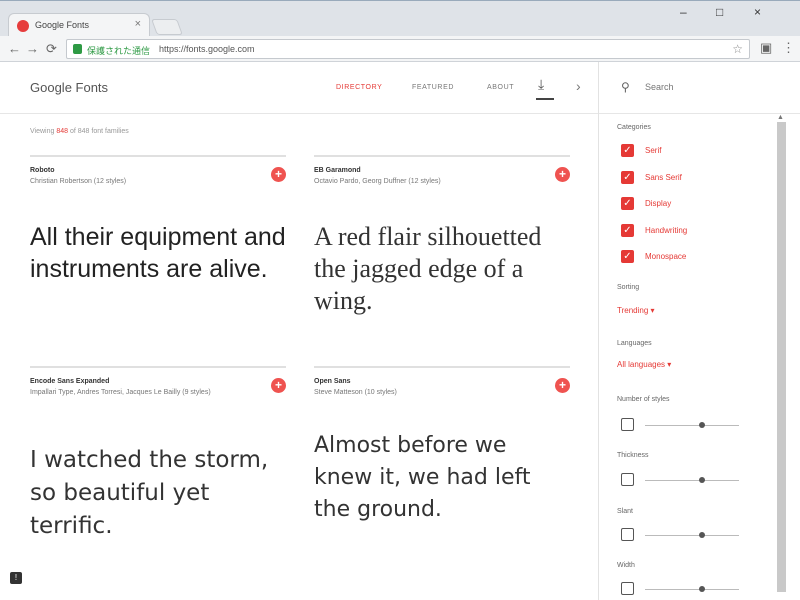 This screenshot has height=600, width=800. What do you see at coordinates (692, 589) in the screenshot?
I see `width-slider` at bounding box center [692, 589].